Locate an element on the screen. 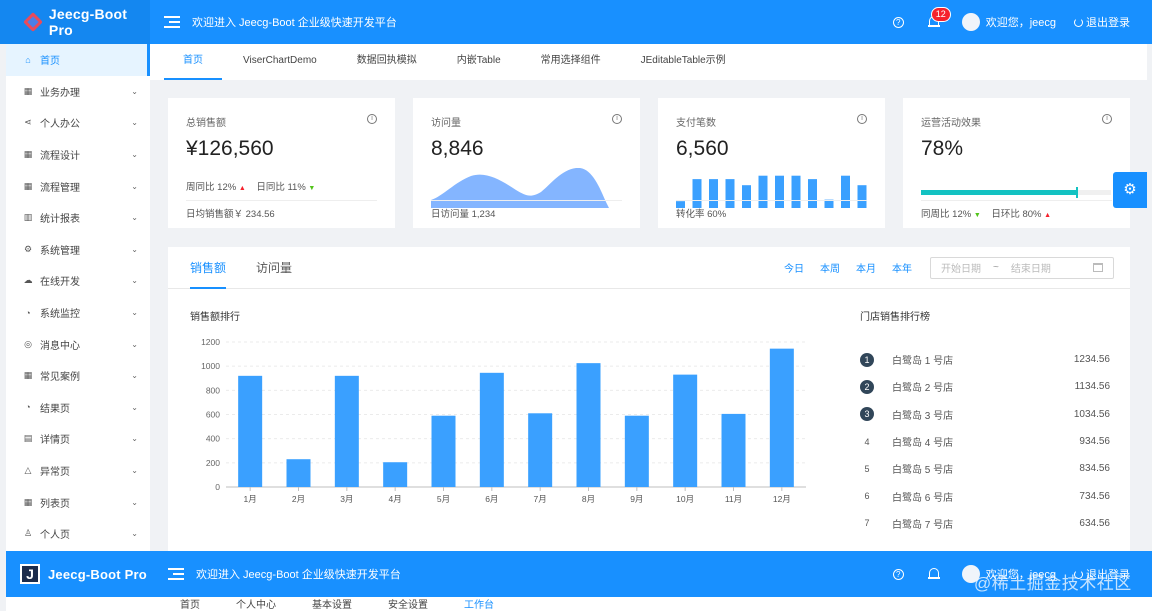  sidebar-item: ◎ 消息中心 ⌄ is located at coordinates (78, 344).